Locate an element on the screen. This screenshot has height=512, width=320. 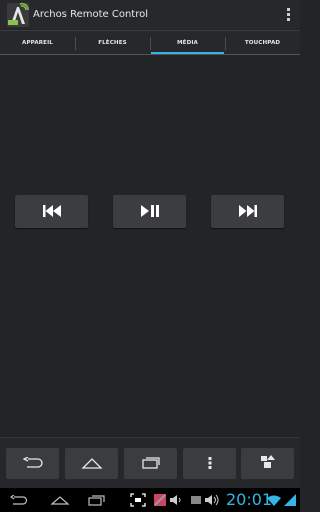
previous-button is located at coordinates (51, 211).